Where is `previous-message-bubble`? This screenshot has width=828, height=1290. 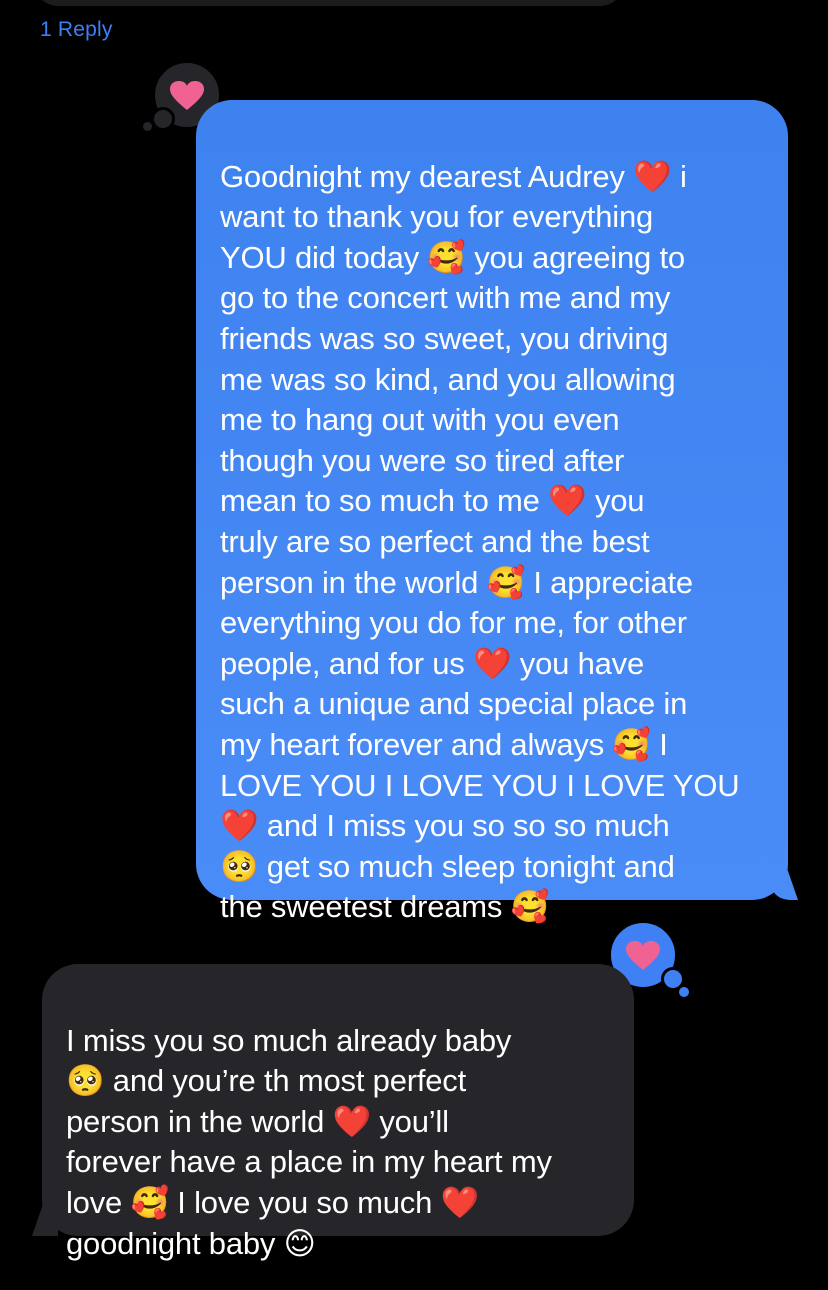
previous-message-bubble is located at coordinates (329, 3).